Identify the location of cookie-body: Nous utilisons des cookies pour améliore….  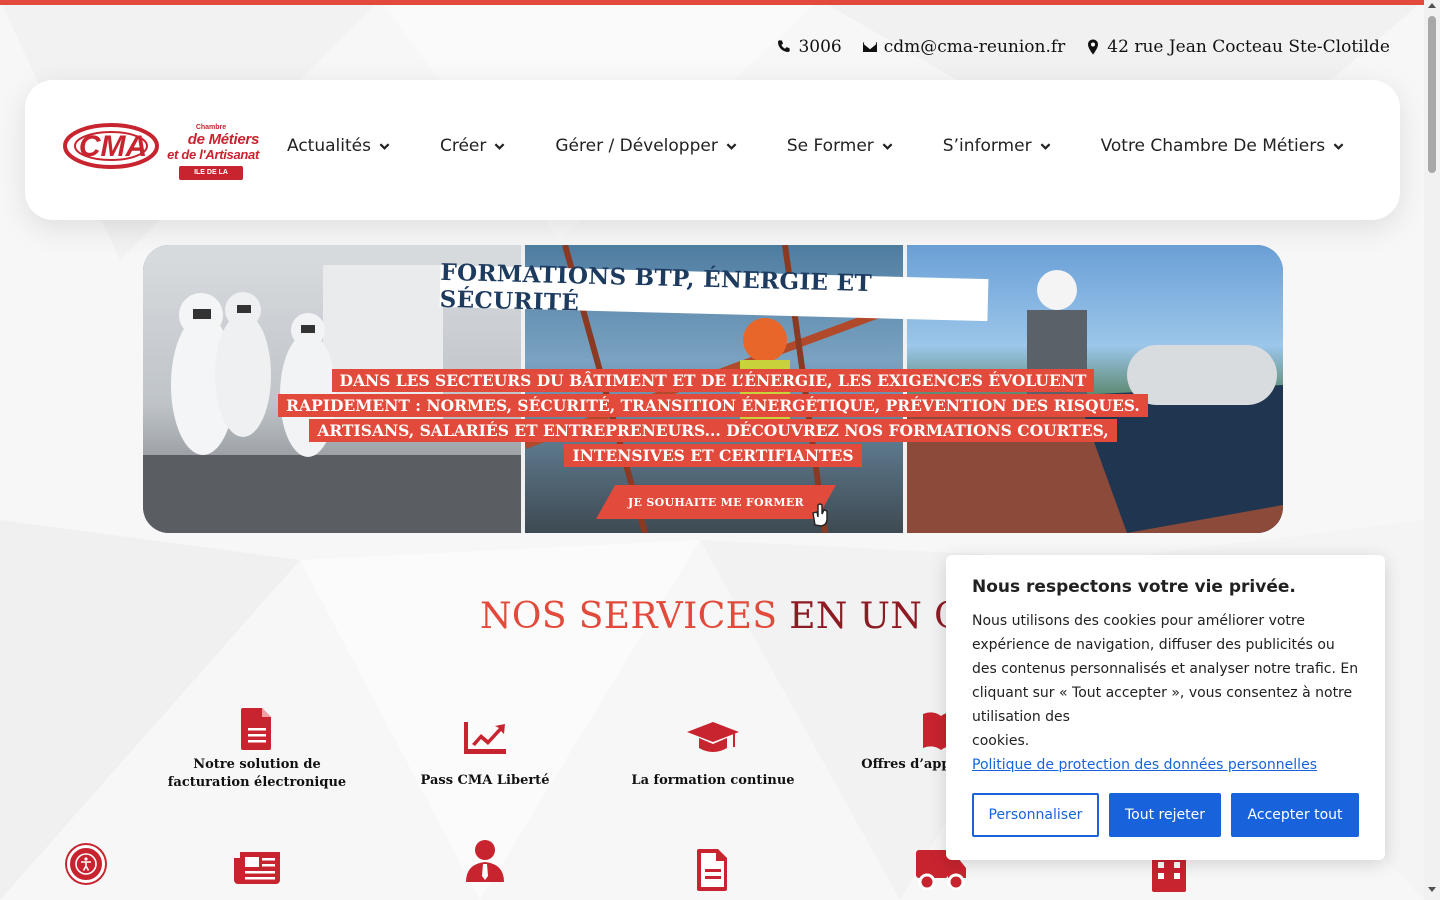
(1167, 693).